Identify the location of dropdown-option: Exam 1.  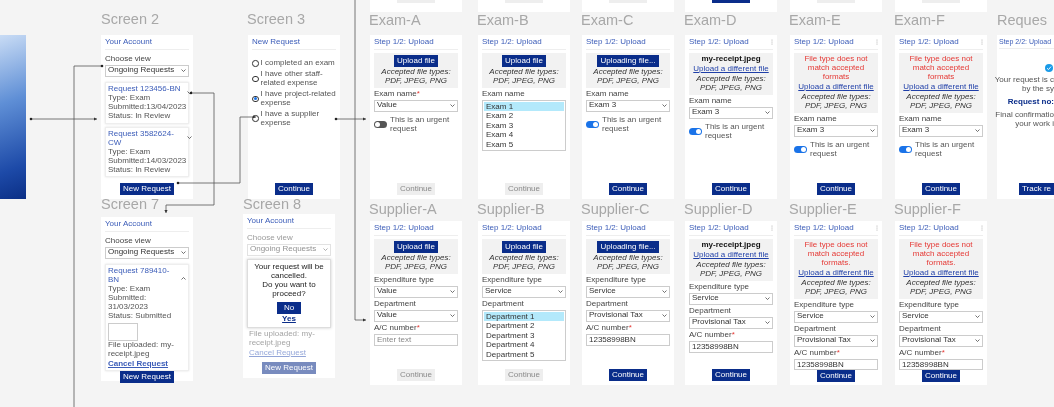
(524, 106).